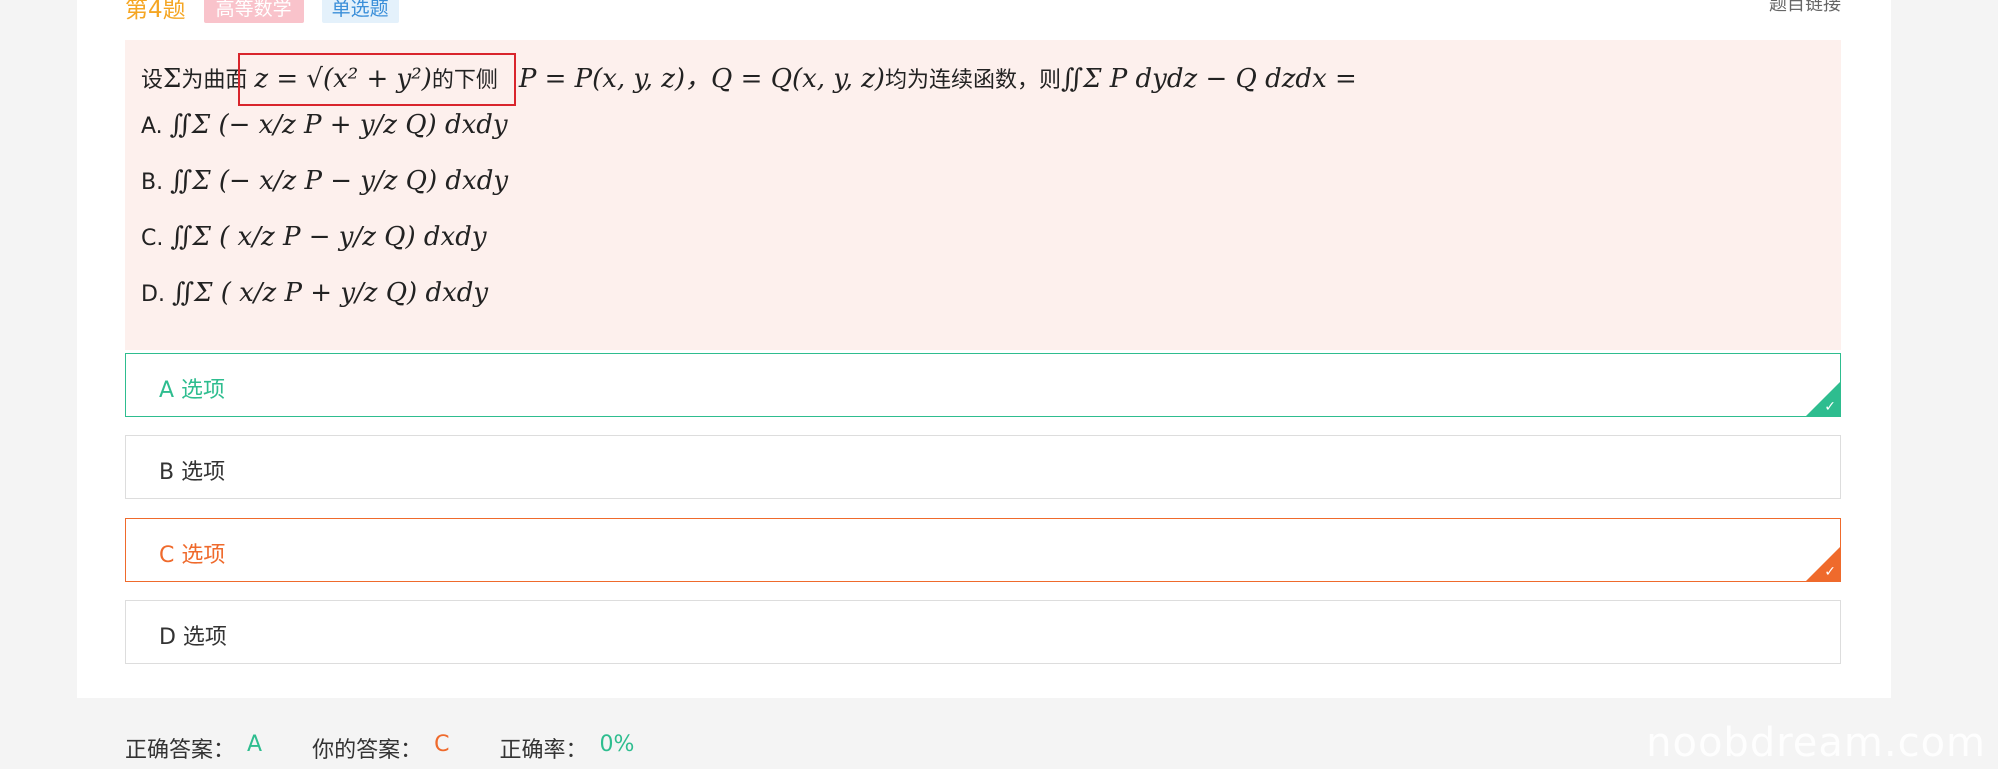 This screenshot has height=769, width=1998. Describe the element at coordinates (153, 294) in the screenshot. I see `option-letter: D.` at that location.